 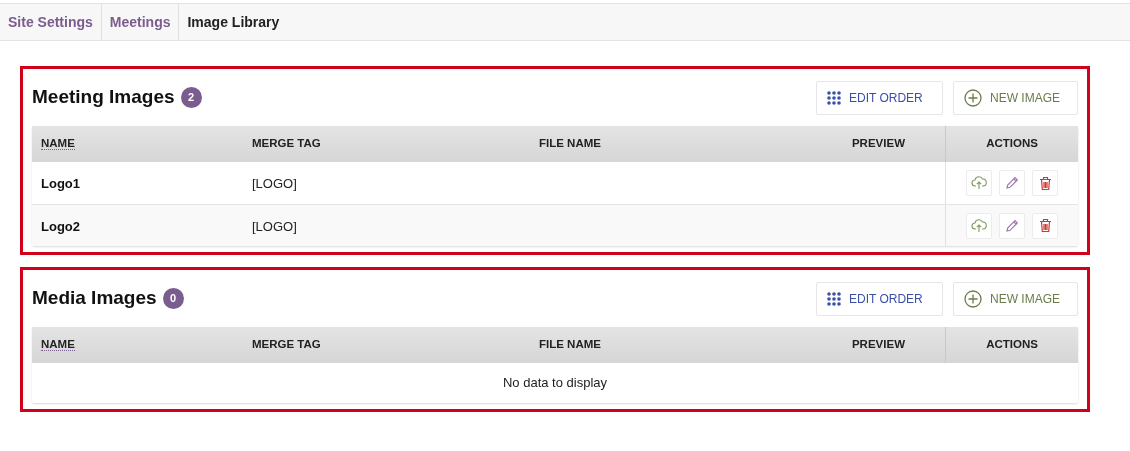 What do you see at coordinates (173, 298) in the screenshot?
I see `count-badge: 0` at bounding box center [173, 298].